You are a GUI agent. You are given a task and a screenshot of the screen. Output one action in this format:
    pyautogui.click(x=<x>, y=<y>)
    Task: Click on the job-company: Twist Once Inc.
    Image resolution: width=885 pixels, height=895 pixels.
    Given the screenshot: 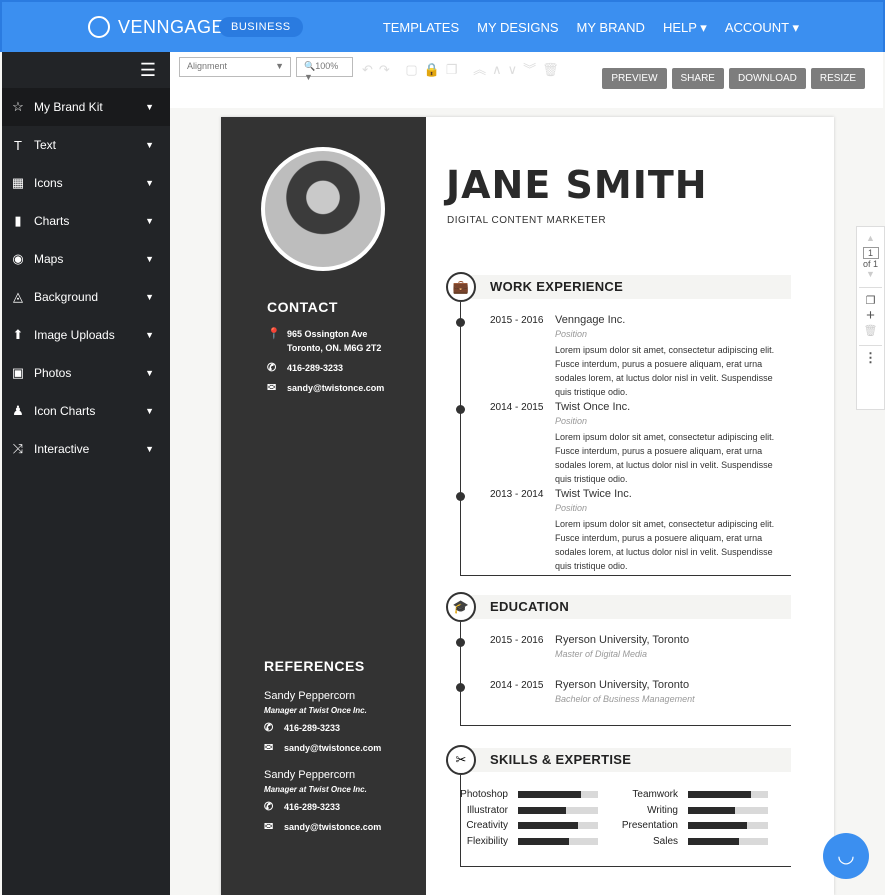 What is the action you would take?
    pyautogui.click(x=593, y=407)
    